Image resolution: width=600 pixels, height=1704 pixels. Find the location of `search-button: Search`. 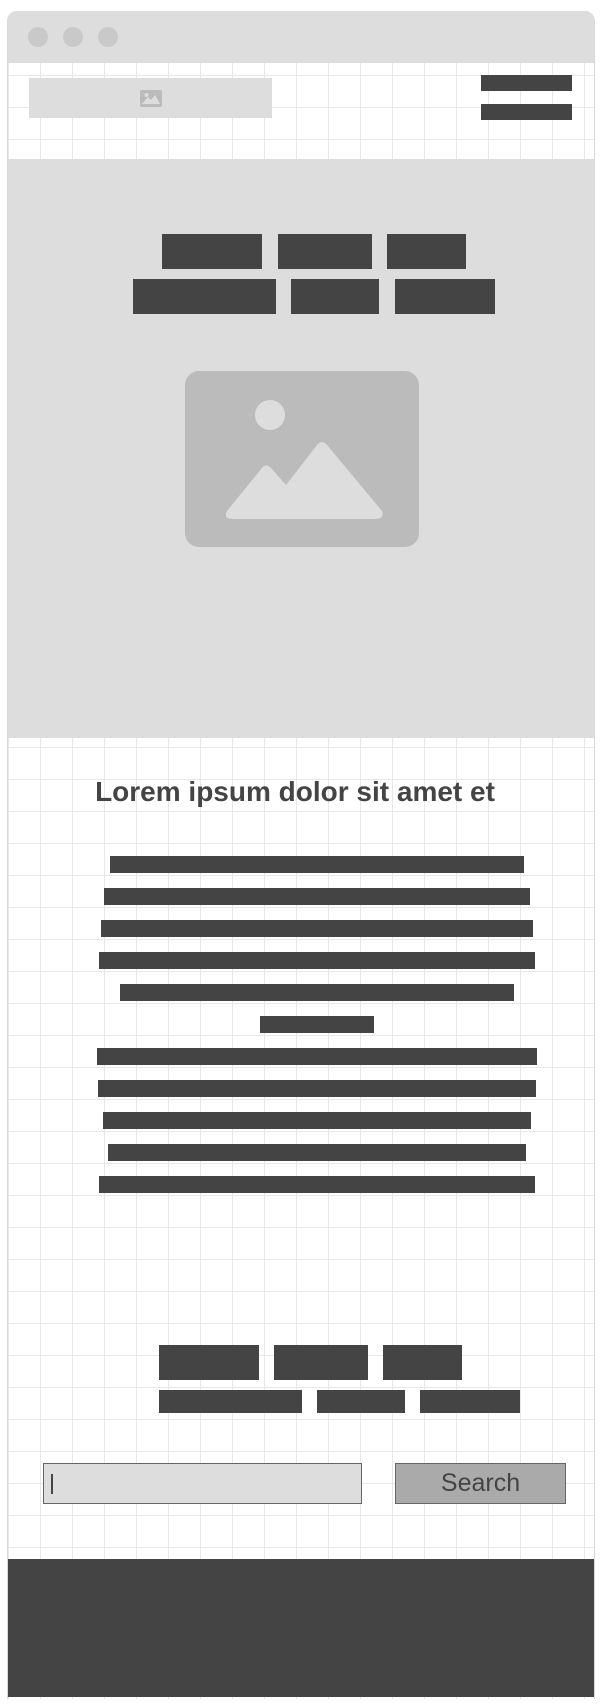

search-button: Search is located at coordinates (480, 1483).